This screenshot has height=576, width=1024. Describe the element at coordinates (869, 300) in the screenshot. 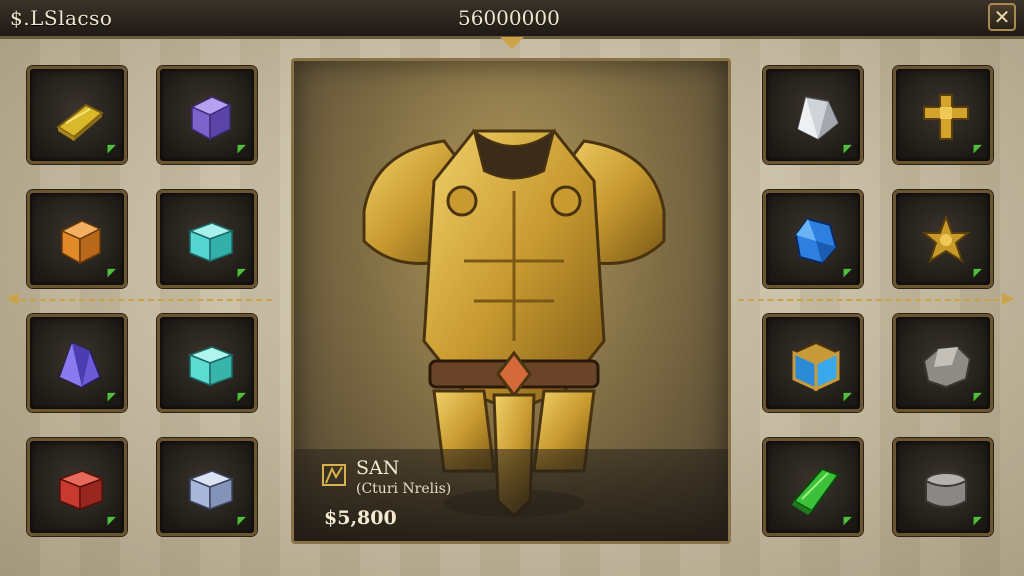

I see `right-divider` at that location.